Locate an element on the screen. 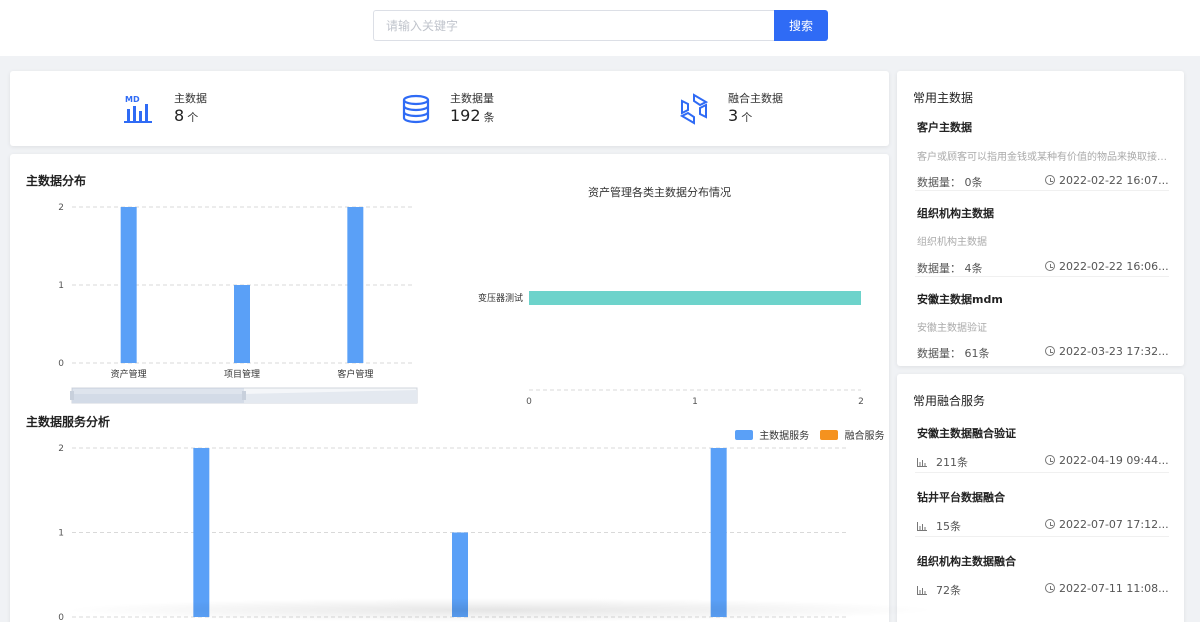 Image resolution: width=1200 pixels, height=622 pixels. x-tick-label: 2 is located at coordinates (861, 402).